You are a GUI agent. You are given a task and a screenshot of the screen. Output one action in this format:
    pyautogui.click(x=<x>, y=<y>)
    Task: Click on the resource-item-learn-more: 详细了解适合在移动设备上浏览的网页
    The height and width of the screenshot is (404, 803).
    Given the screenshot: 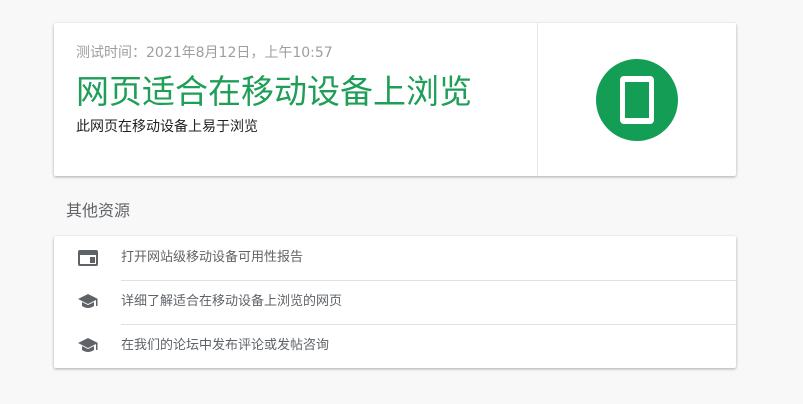 What is the action you would take?
    pyautogui.click(x=395, y=302)
    